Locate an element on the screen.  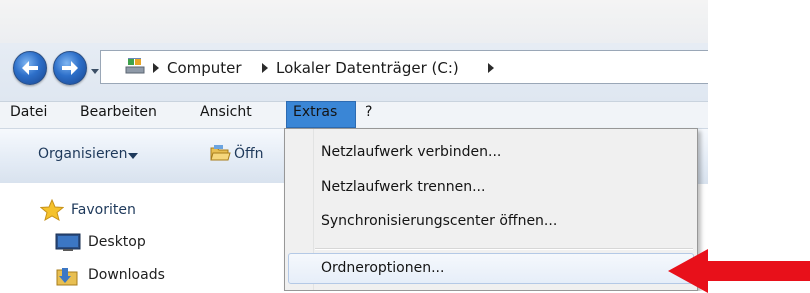
back-icon is located at coordinates (30, 68).